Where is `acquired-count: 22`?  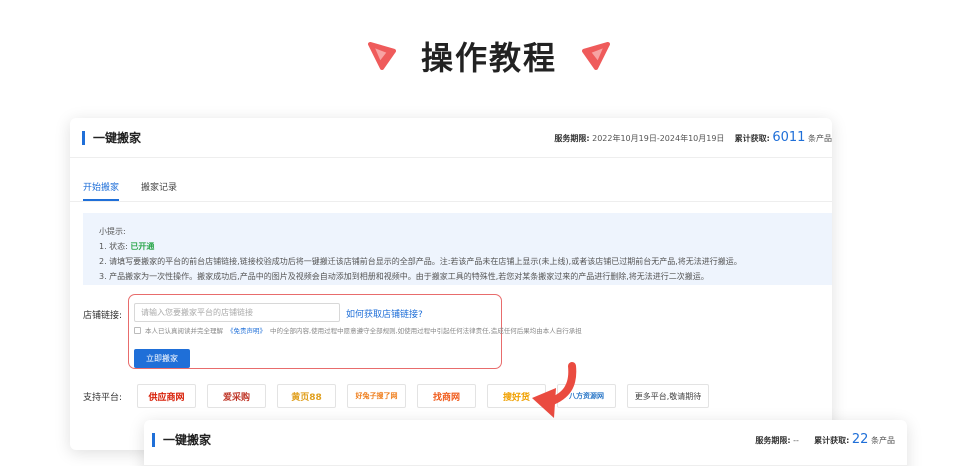 acquired-count: 22 is located at coordinates (860, 439).